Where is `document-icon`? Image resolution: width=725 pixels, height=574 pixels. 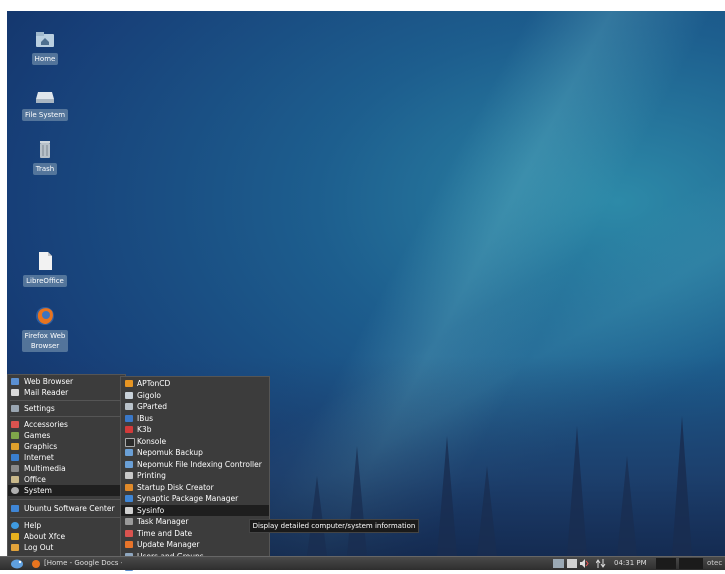 document-icon is located at coordinates (45, 261).